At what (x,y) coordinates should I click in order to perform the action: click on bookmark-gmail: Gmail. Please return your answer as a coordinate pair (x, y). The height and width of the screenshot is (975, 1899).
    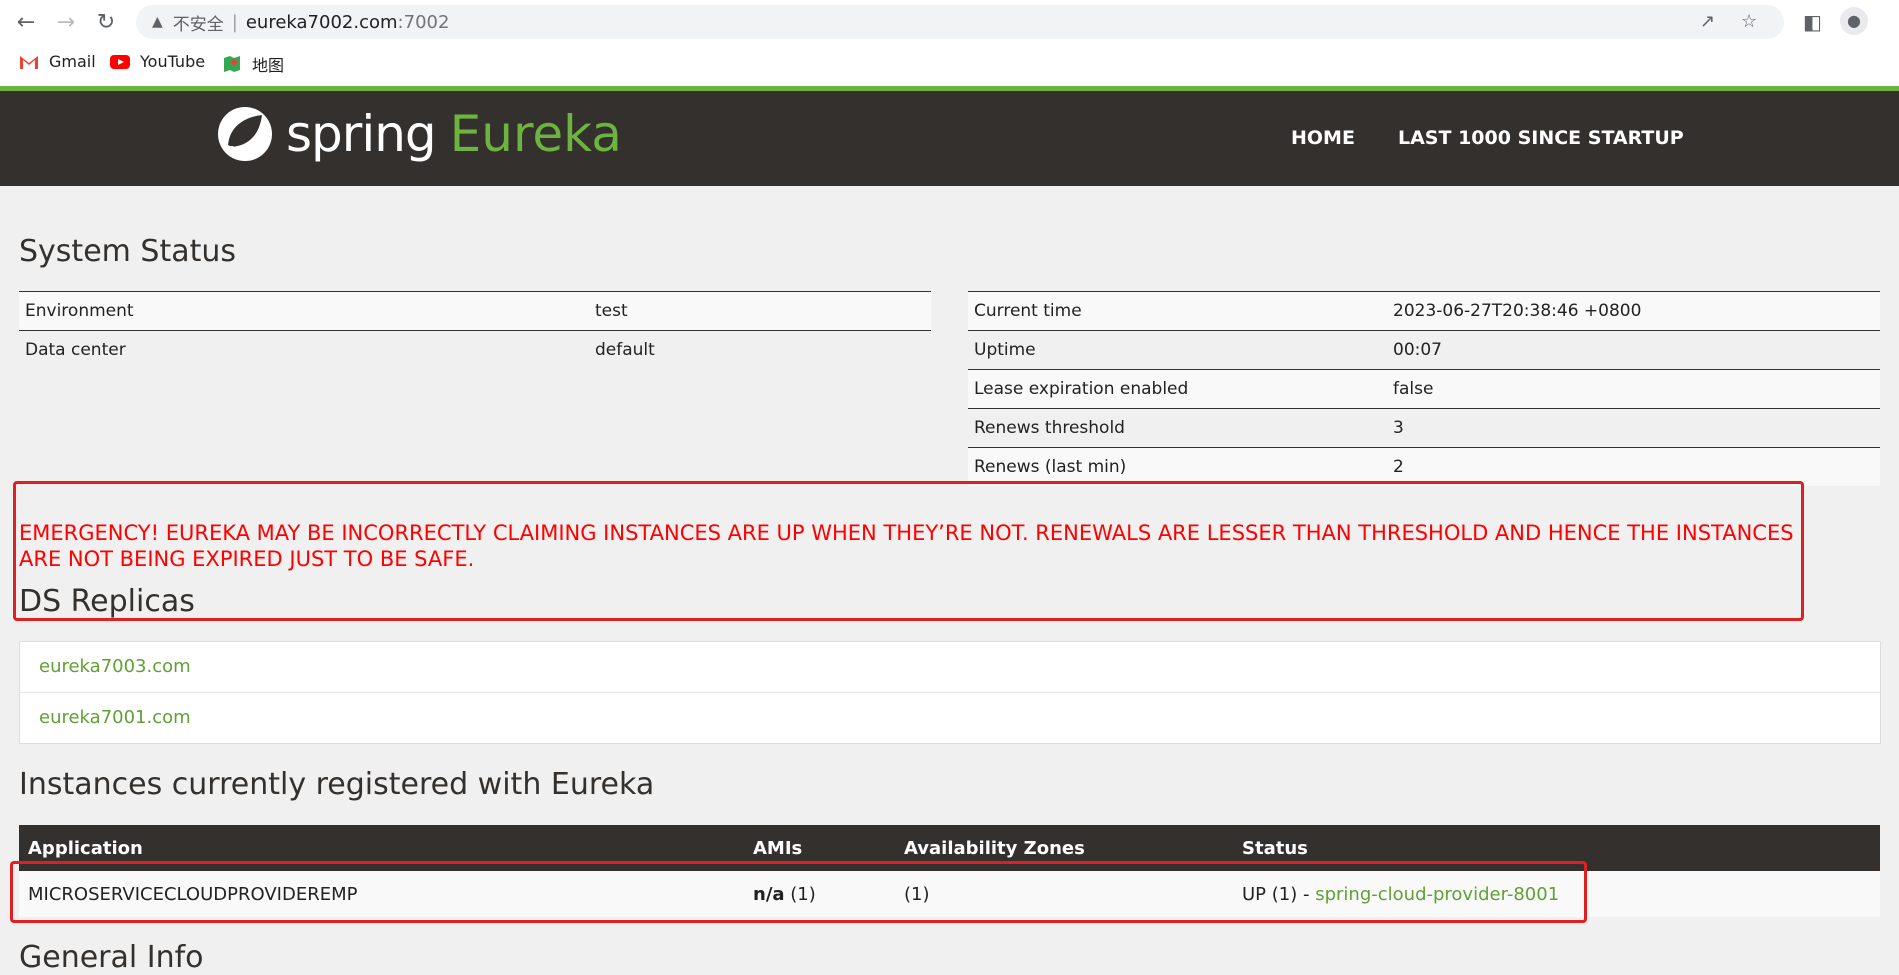
    Looking at the image, I should click on (57, 61).